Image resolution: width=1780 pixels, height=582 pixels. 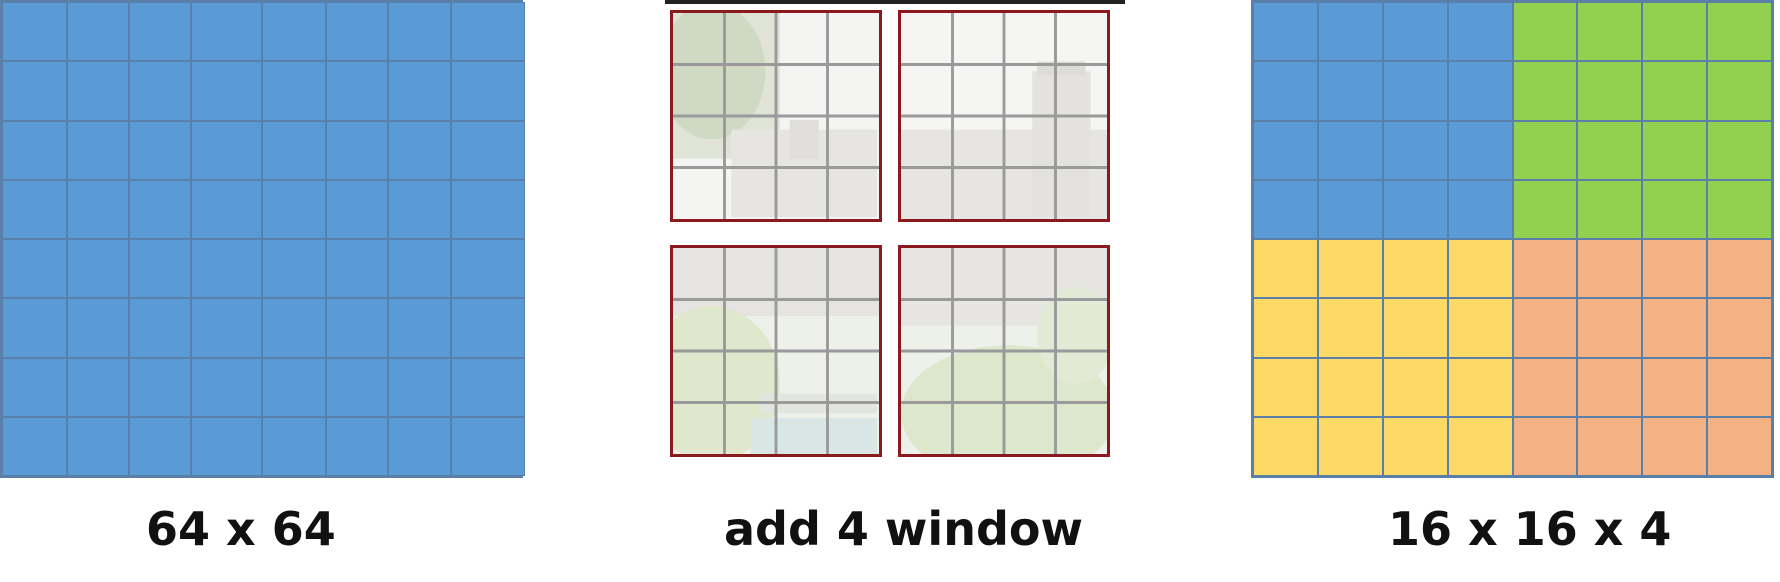 I want to click on window-bottom-right-scene, so click(x=1004, y=351).